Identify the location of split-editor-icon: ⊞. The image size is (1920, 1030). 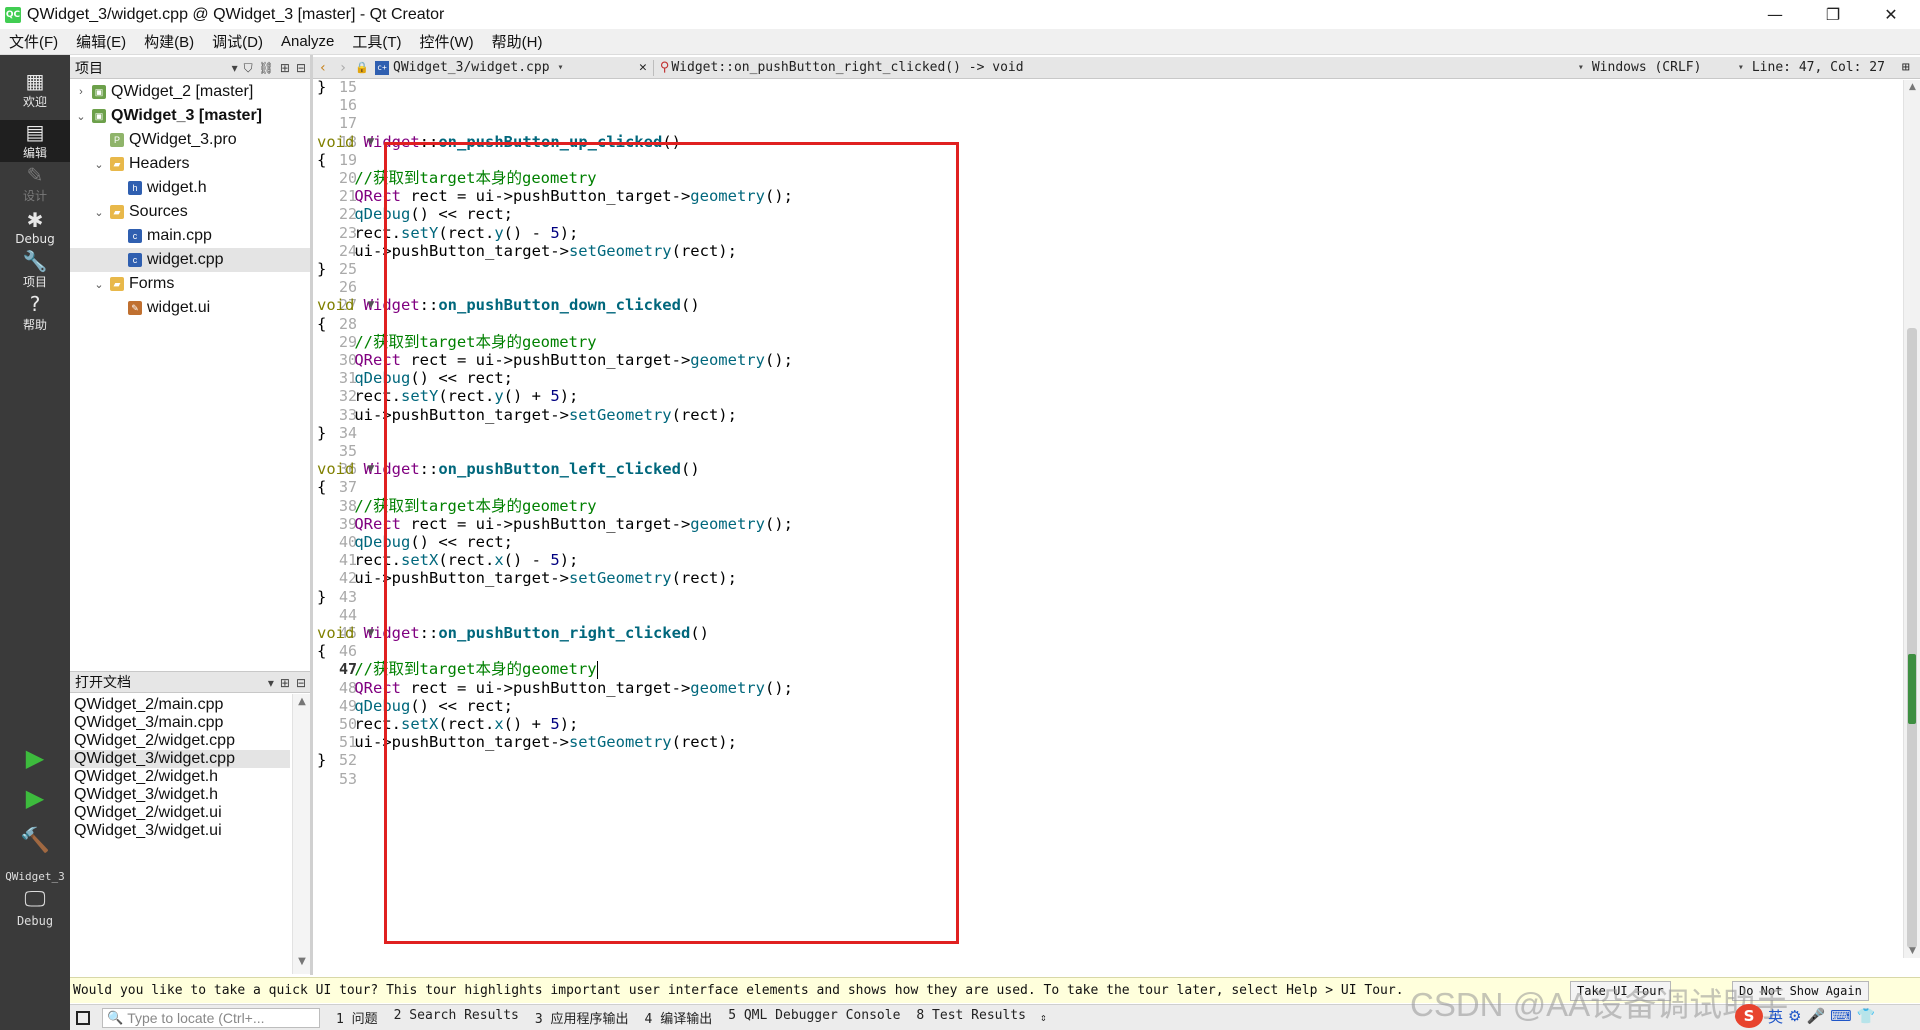
(1906, 67).